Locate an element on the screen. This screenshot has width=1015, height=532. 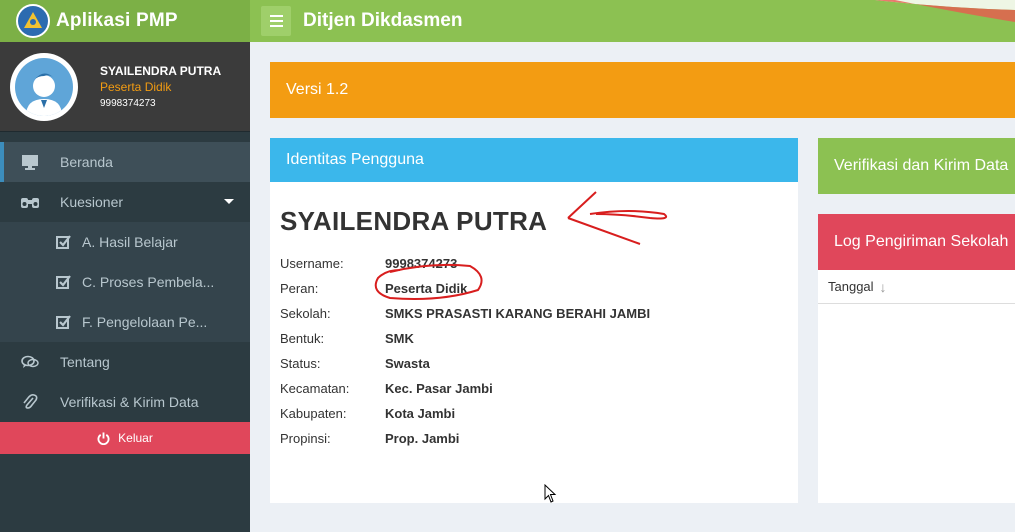
sidebar-item-hasil-belajar: A. Hasil Belajar is located at coordinates (125, 242).